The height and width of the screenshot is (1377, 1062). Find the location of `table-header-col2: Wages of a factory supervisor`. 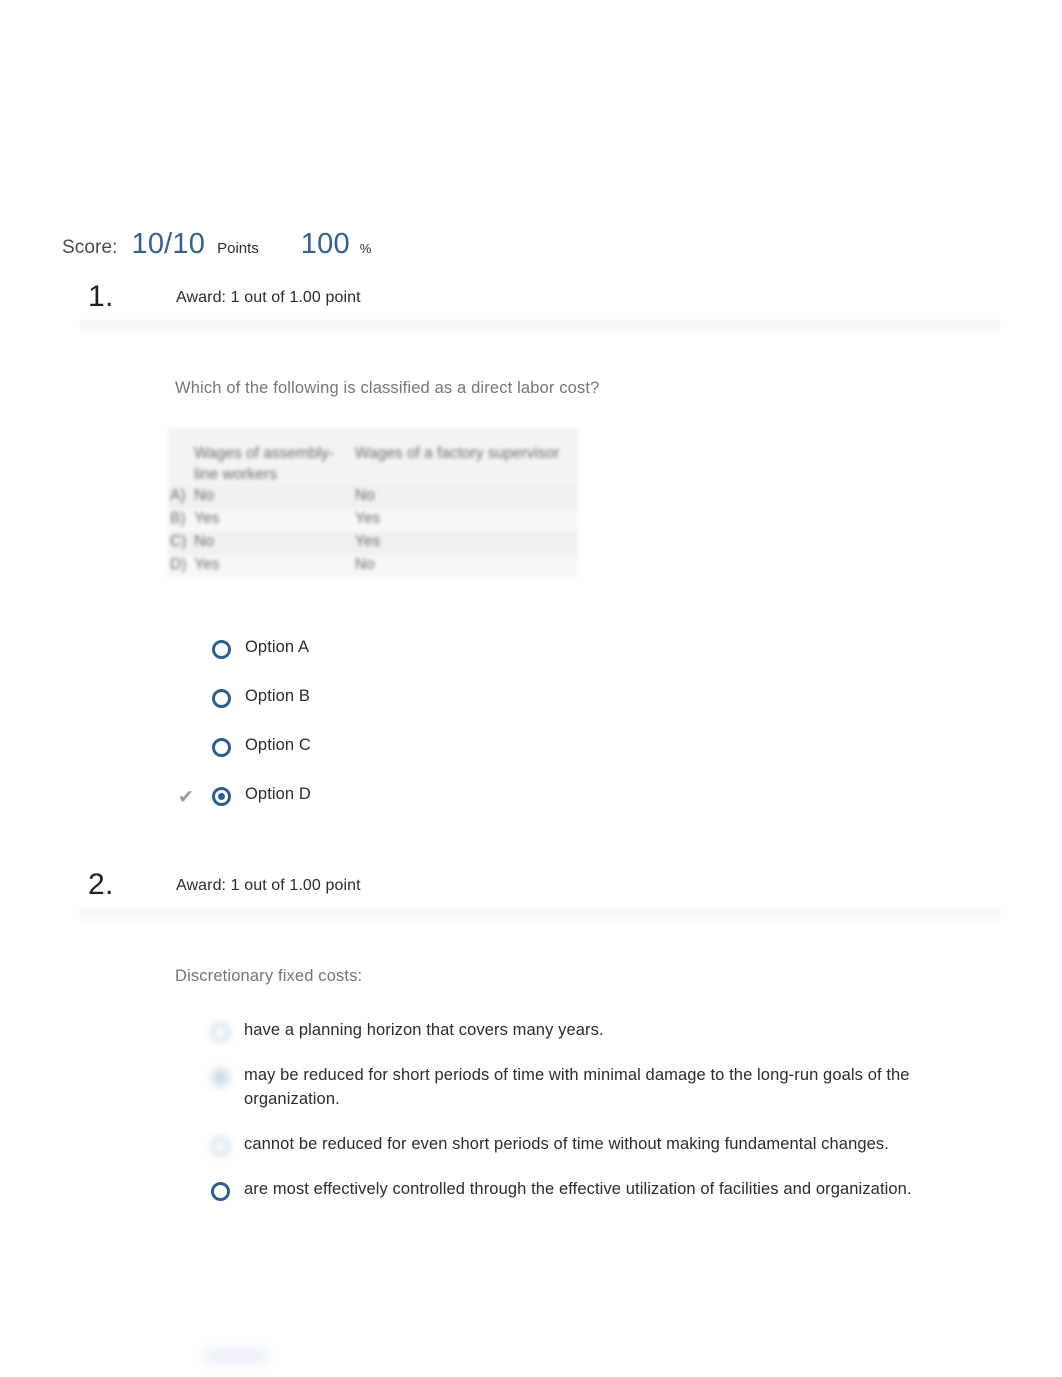

table-header-col2: Wages of a factory supervisor is located at coordinates (457, 453).